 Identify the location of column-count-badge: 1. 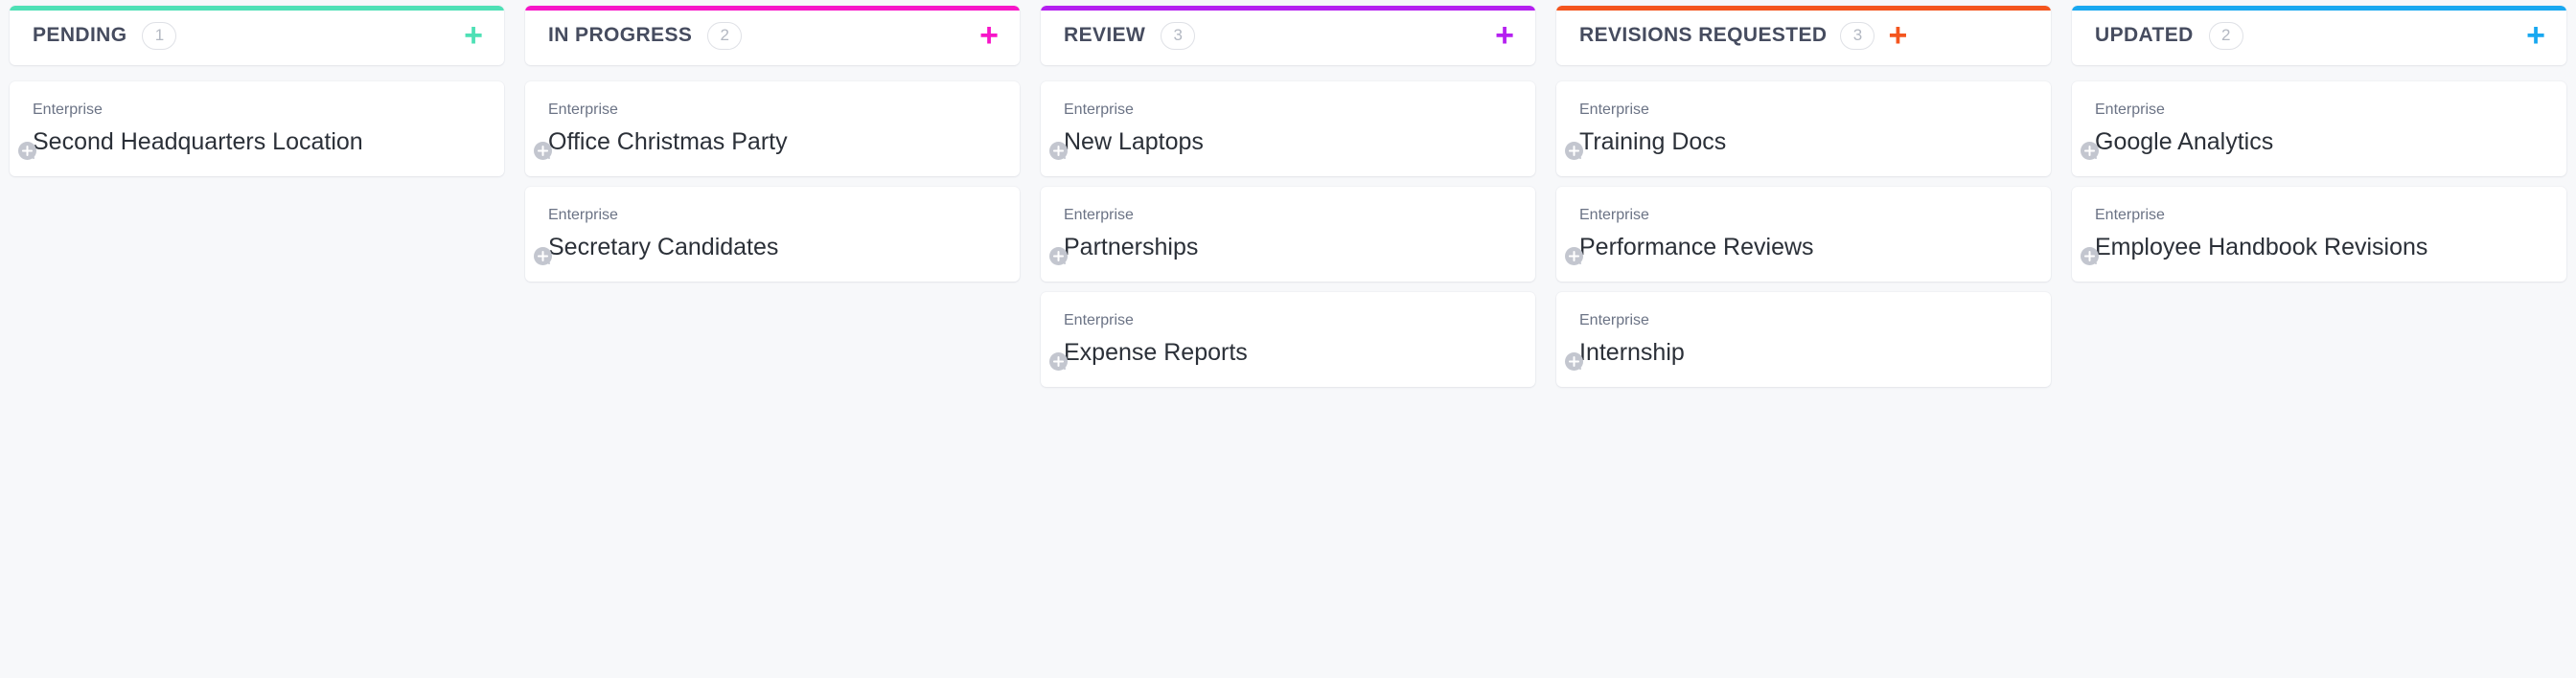
(159, 35).